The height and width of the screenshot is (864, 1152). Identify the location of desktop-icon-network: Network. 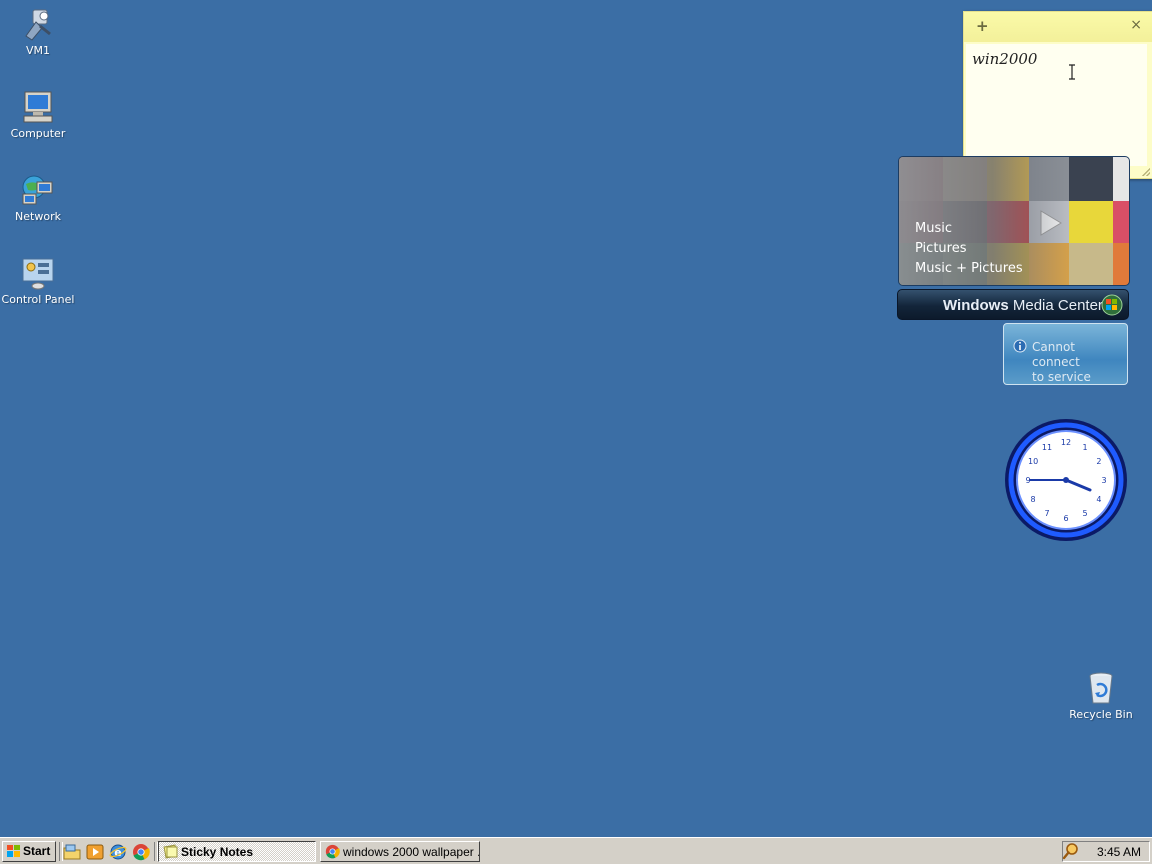
(38, 197).